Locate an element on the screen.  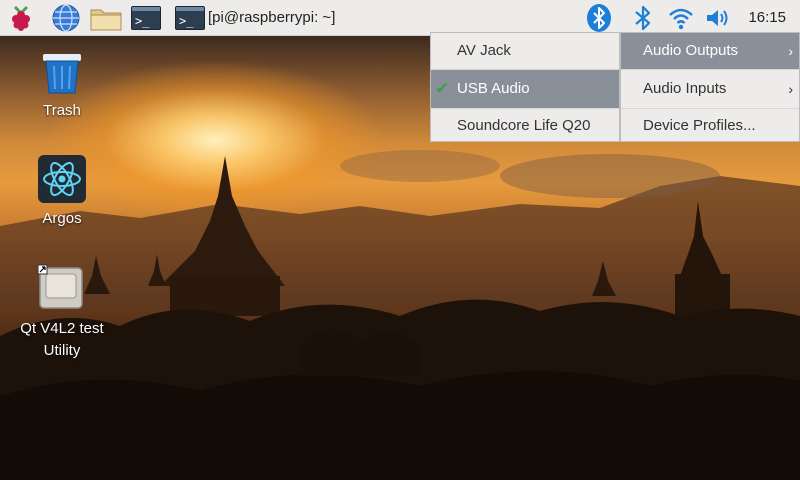
menu-item-label: Audio Inputs is located at coordinates (685, 88).